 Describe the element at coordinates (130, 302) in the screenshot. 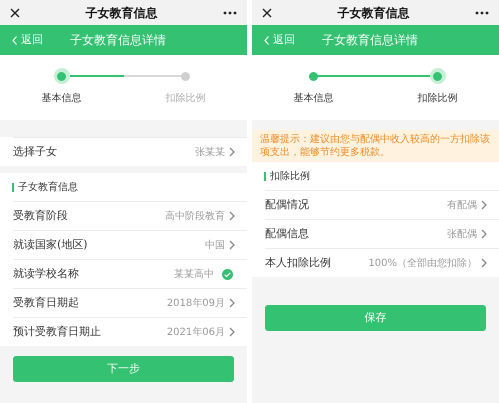

I see `list-row: 受教育日期起 2018年09月` at that location.